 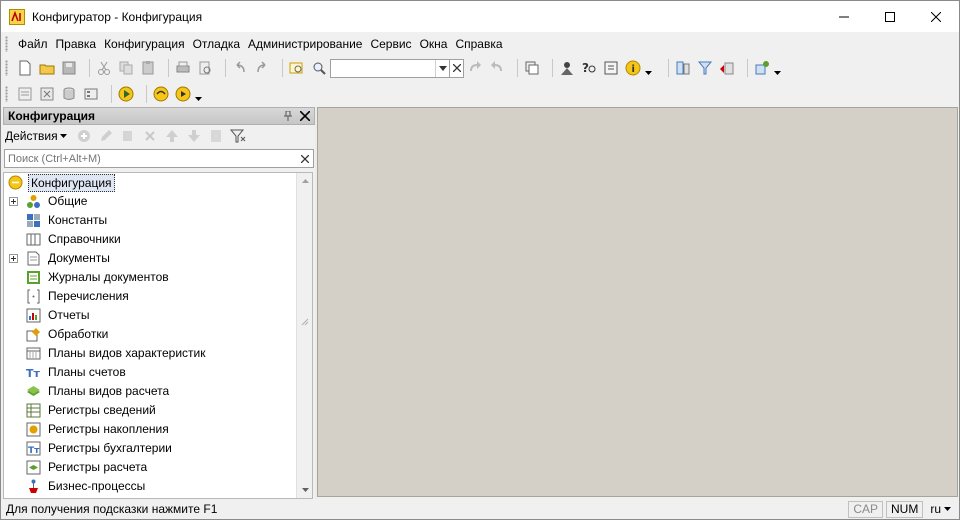 I want to click on toolbar-separator, so click(x=282, y=68).